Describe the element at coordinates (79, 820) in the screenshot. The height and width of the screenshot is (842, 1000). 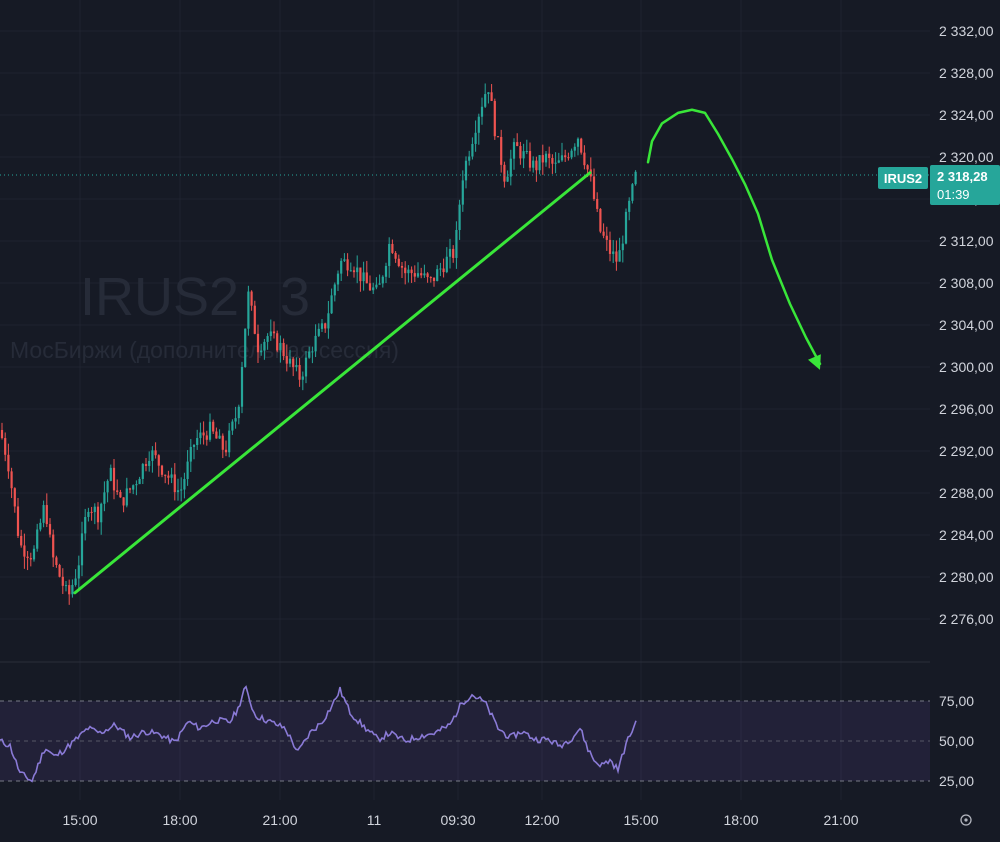
I see `time-tick-label: 15:00` at that location.